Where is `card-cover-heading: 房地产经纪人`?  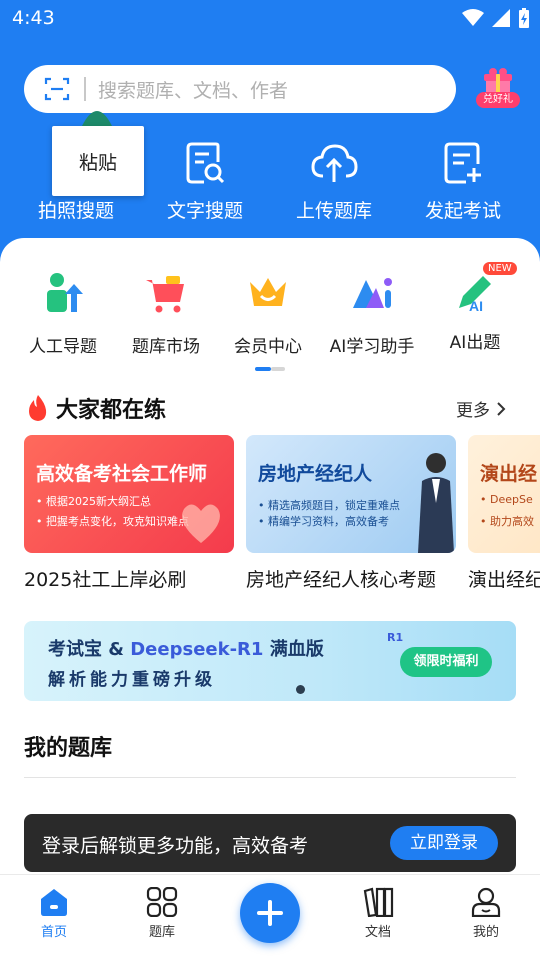
card-cover-heading: 房地产经纪人 is located at coordinates (315, 474).